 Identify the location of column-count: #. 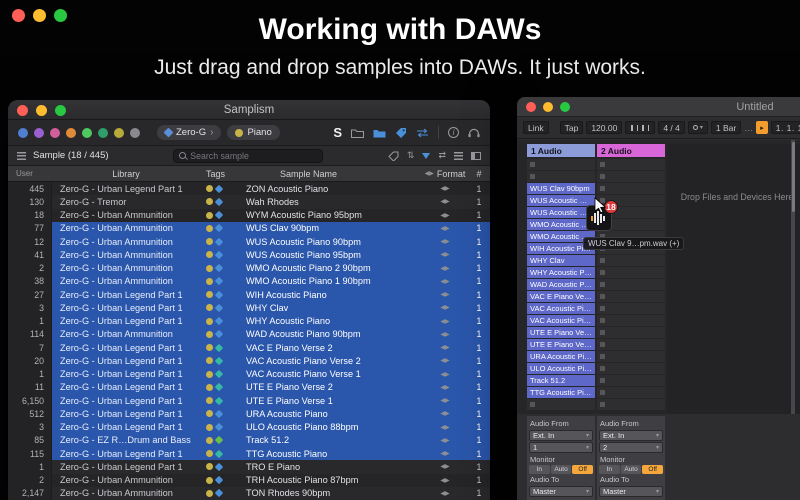
(479, 174).